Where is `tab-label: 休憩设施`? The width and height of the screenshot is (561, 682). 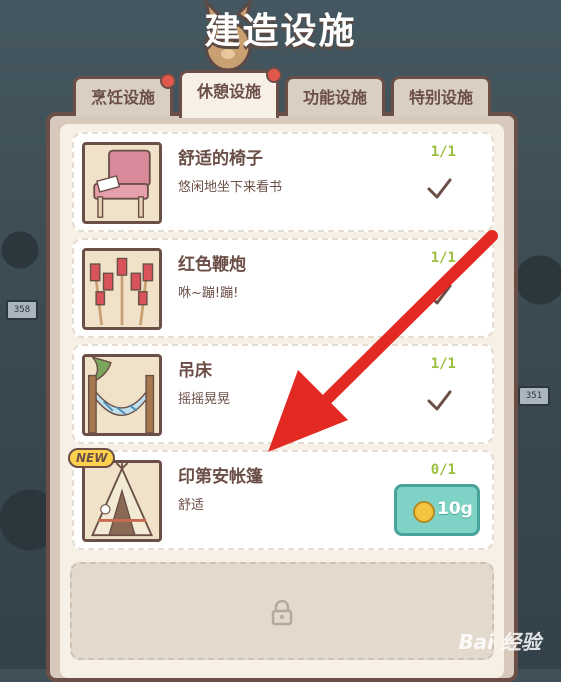
tab-label: 休憩设施 is located at coordinates (228, 91).